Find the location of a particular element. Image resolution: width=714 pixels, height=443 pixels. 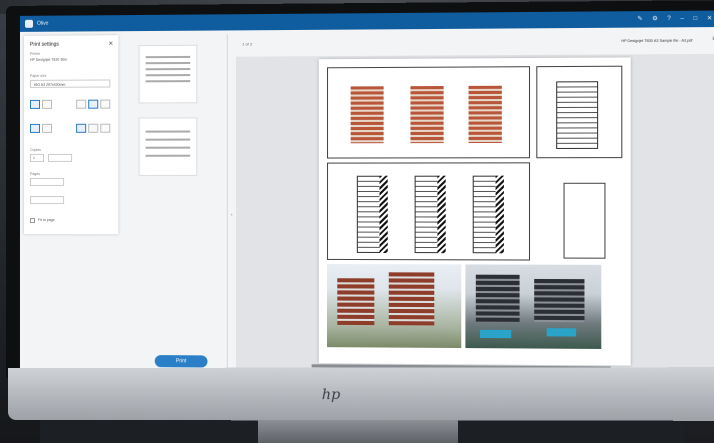

maximize-button: □ is located at coordinates (695, 19).